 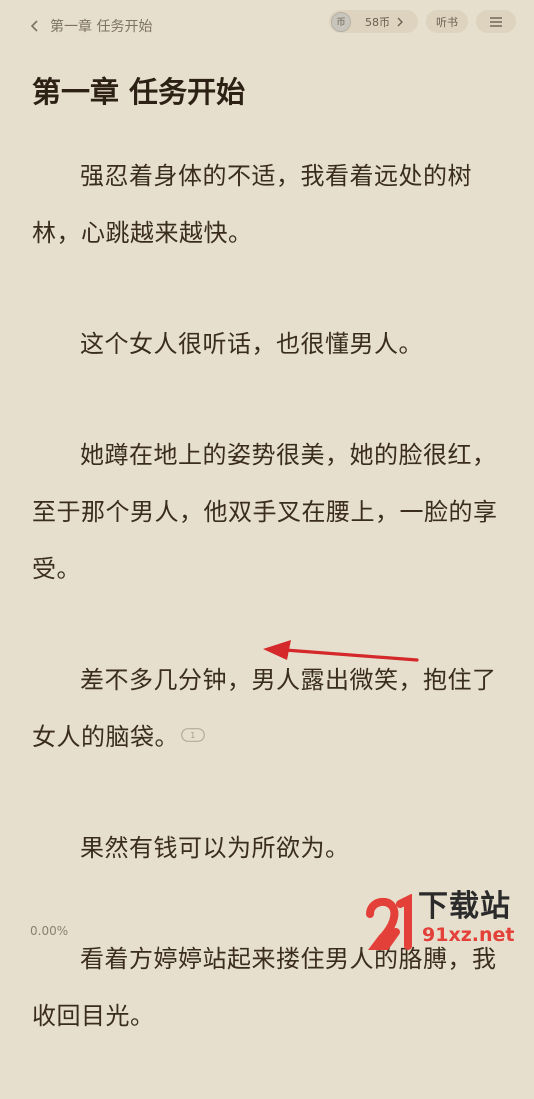 I want to click on watermark-title: 下载站, so click(x=464, y=906).